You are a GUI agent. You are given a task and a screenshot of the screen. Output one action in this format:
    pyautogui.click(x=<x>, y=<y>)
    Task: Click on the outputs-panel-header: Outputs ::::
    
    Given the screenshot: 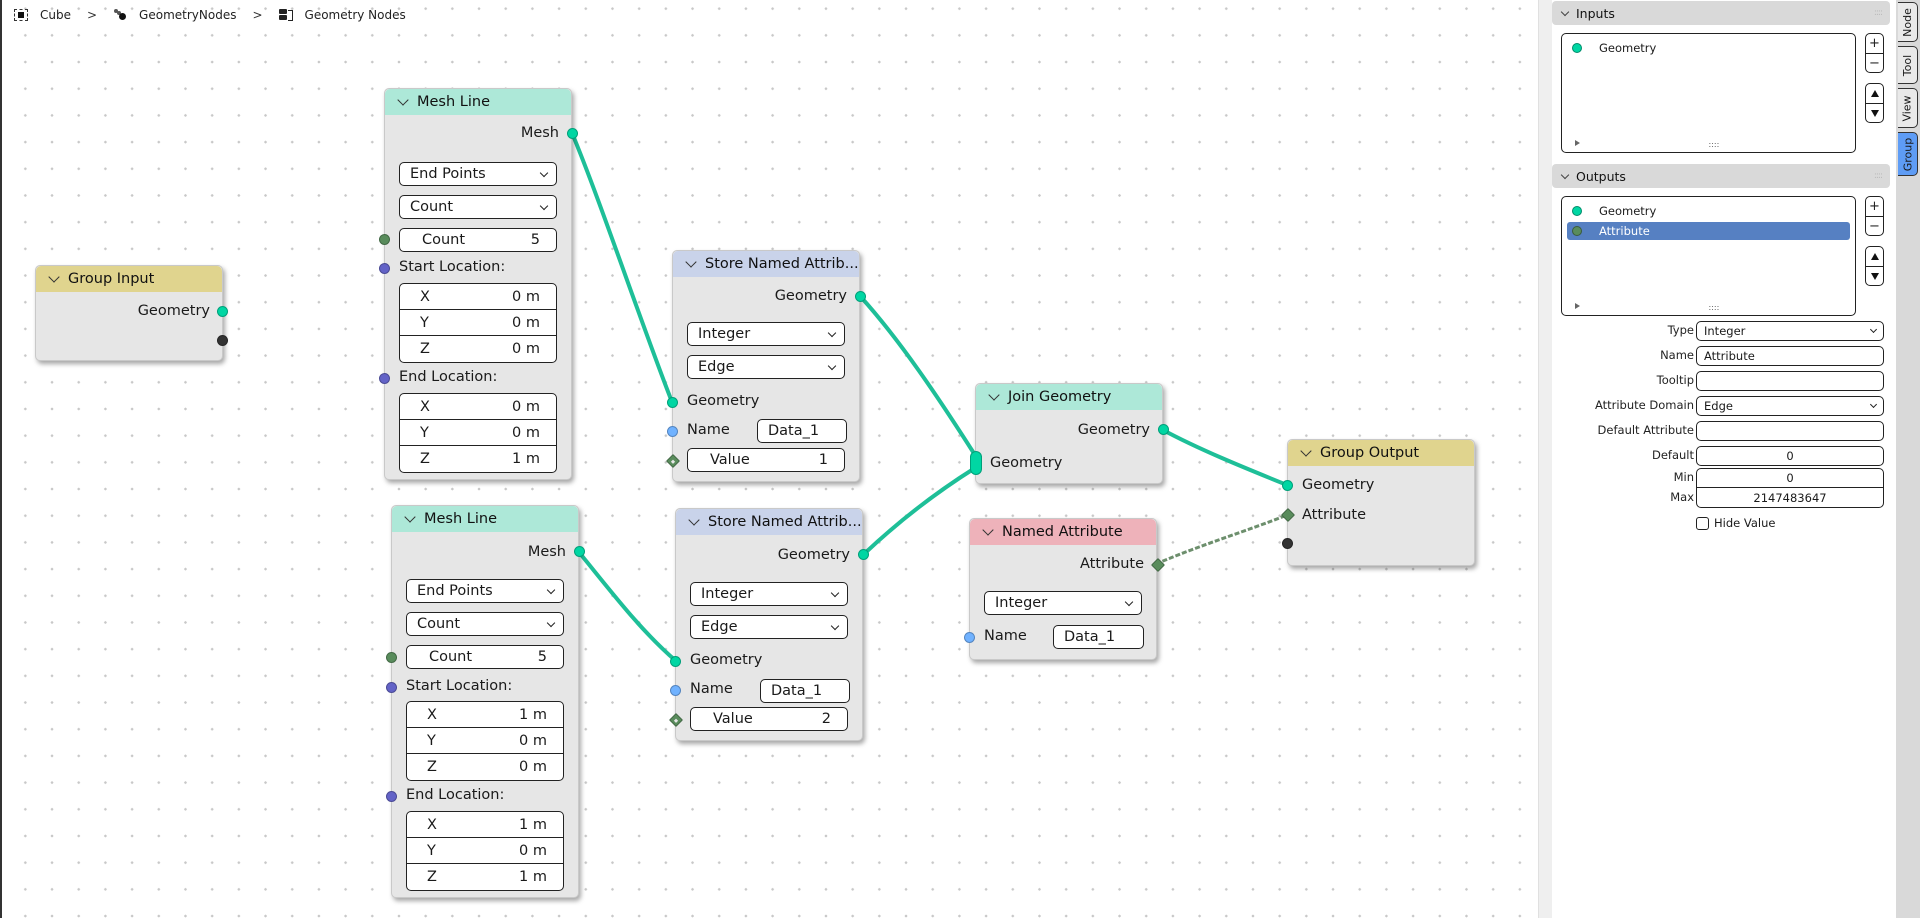 What is the action you would take?
    pyautogui.click(x=1721, y=176)
    